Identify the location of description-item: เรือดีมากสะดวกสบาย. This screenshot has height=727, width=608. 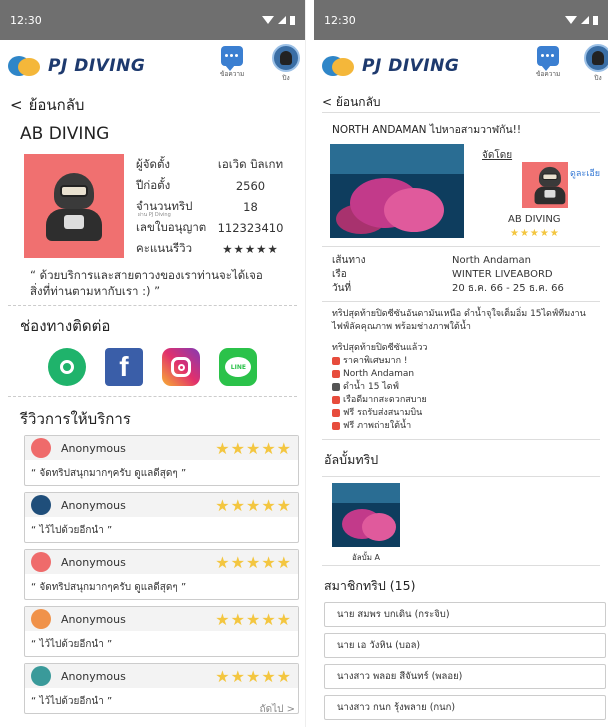
(461, 400).